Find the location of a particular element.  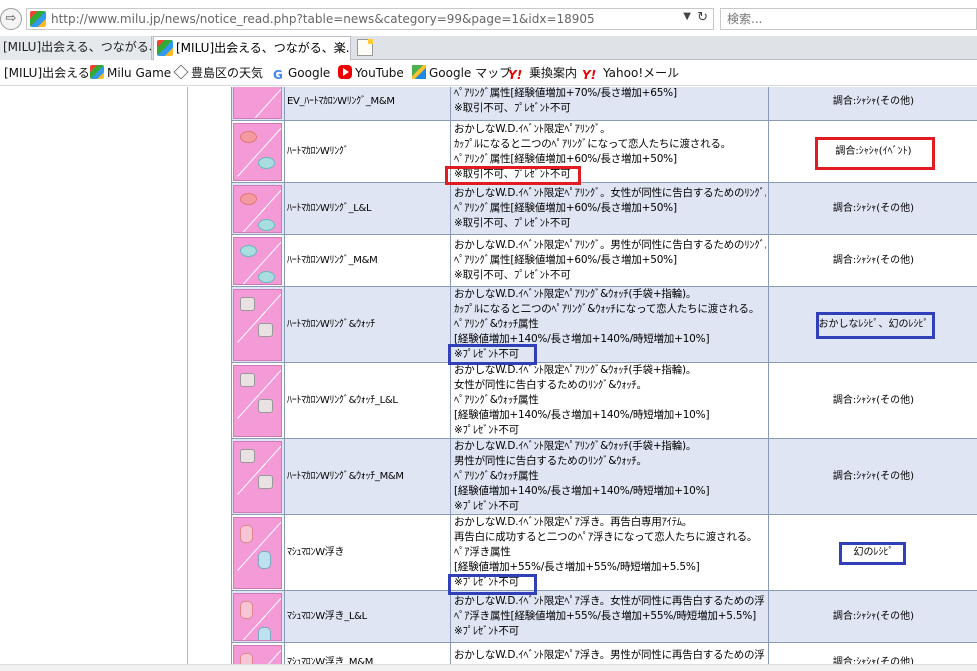

item-name: ﾊｰﾄﾏｶﾛﾝWﾘﾝｸﾞ_M&M is located at coordinates (367, 260).